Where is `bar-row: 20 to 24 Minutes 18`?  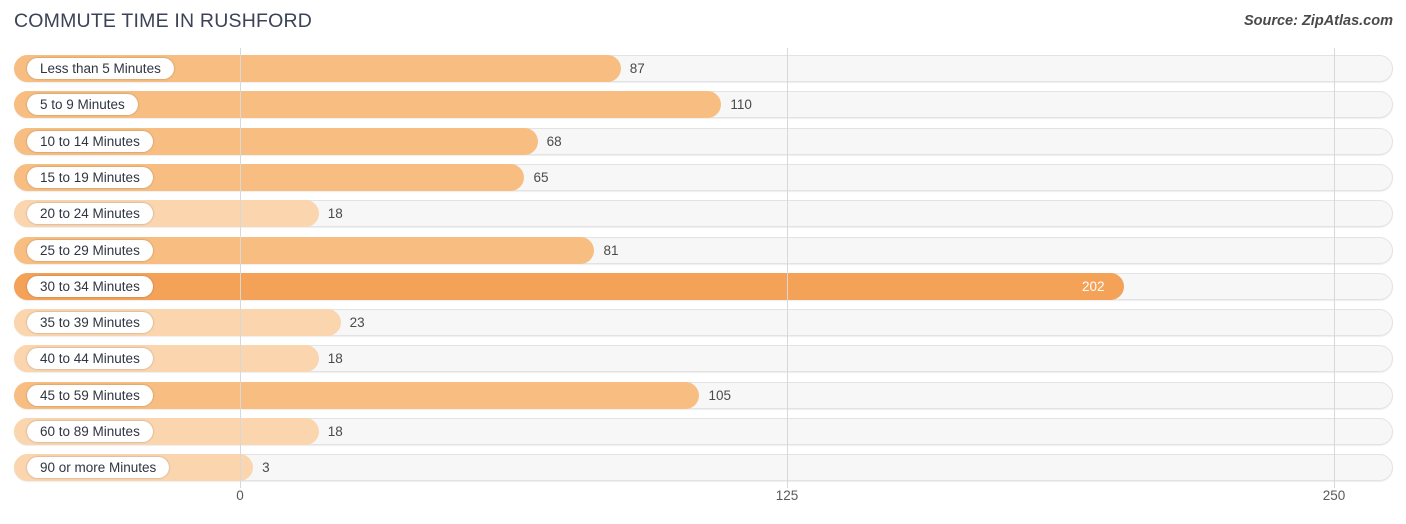 bar-row: 20 to 24 Minutes 18 is located at coordinates (703, 214).